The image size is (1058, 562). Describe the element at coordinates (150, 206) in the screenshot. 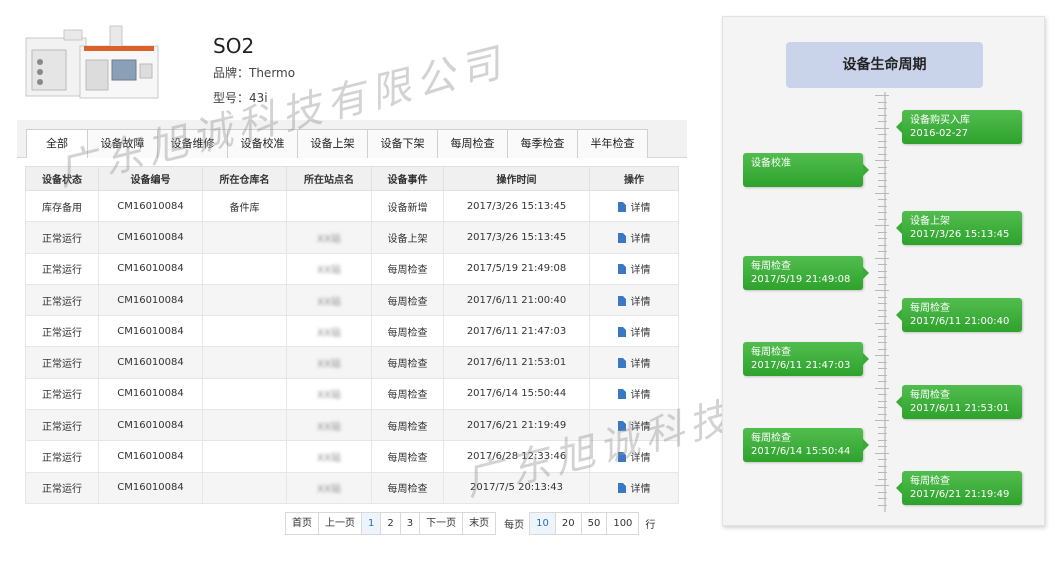

I see `cell-device-id: CM16010084` at that location.